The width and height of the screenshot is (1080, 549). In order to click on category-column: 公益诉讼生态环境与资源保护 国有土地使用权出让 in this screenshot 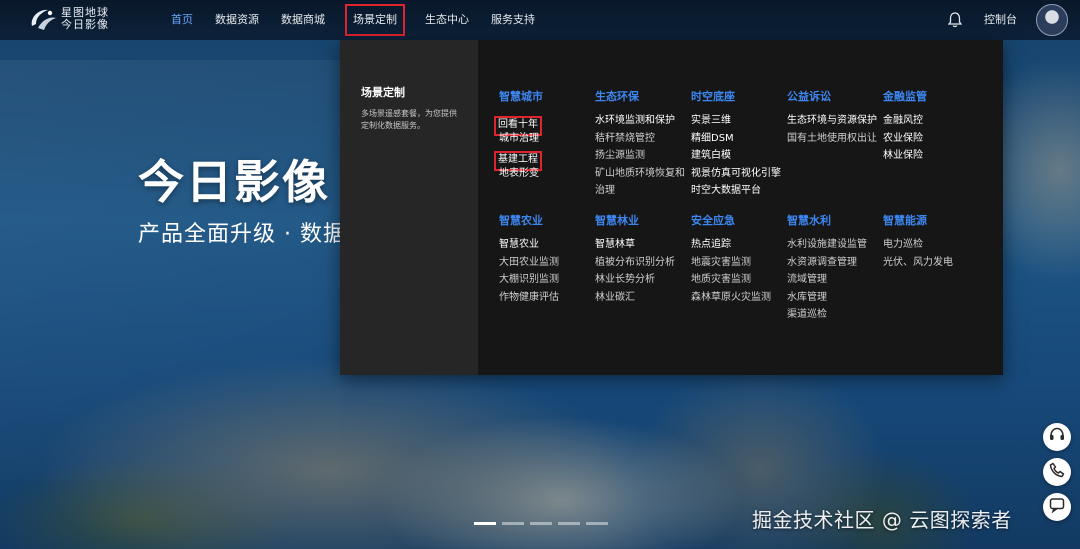, I will do `click(835, 118)`.